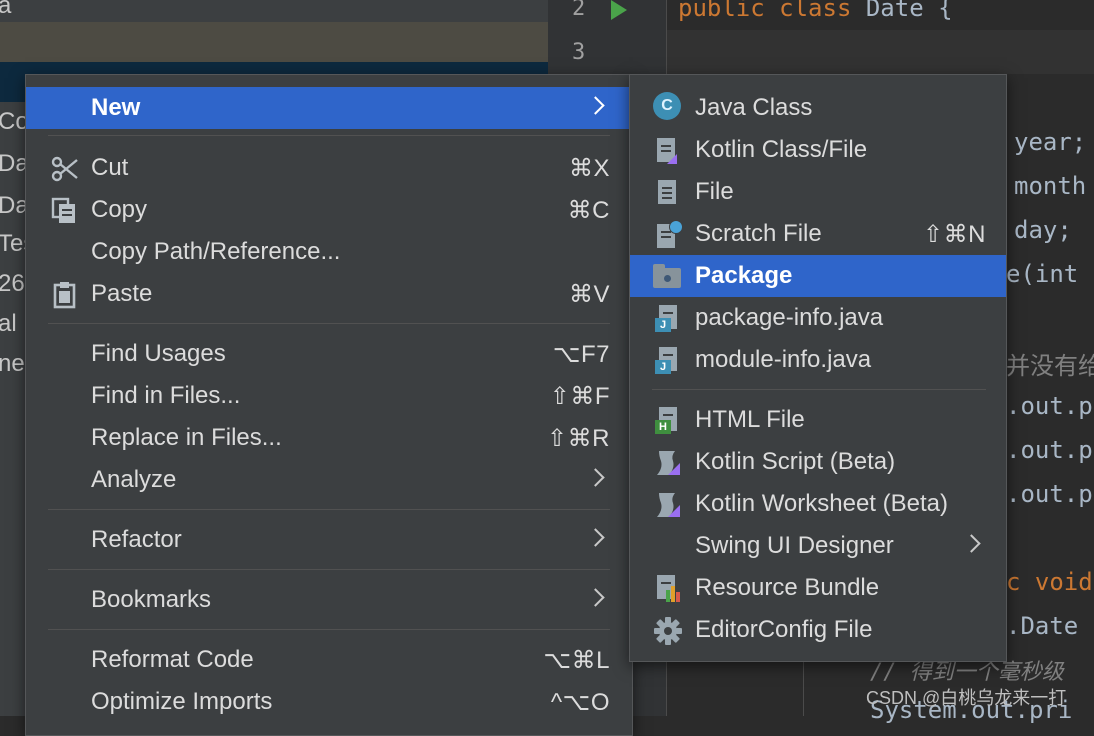  What do you see at coordinates (784, 629) in the screenshot?
I see `menu-item-label: EditorConfig File` at bounding box center [784, 629].